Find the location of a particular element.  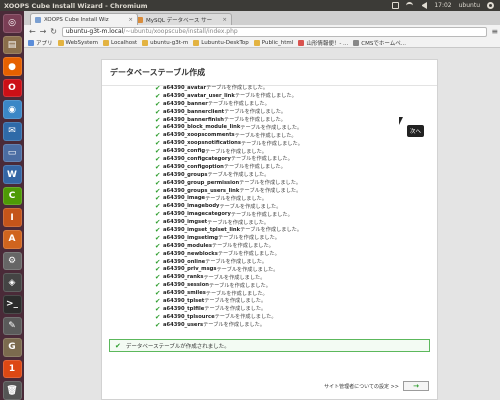

software-center-icon: A is located at coordinates (12, 239).